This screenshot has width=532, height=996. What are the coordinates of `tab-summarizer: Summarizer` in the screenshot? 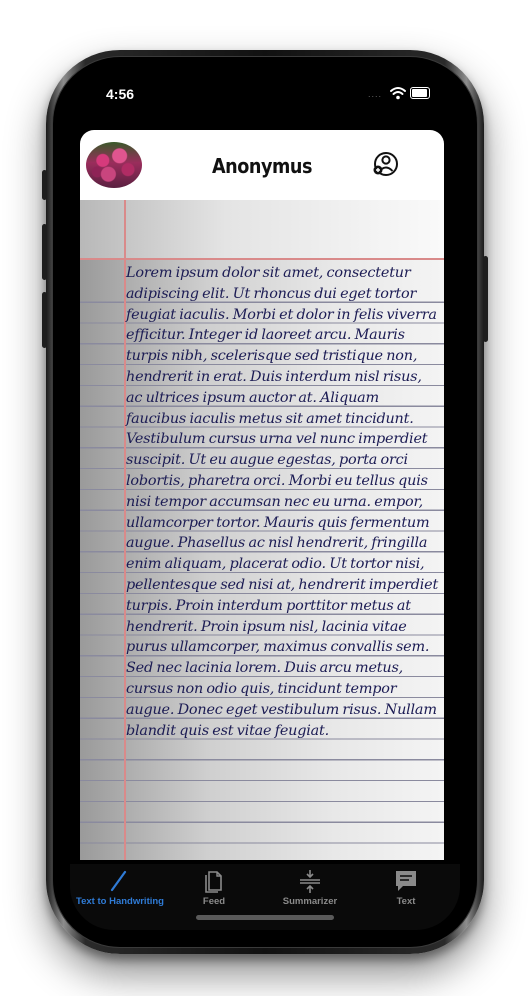 It's located at (310, 889).